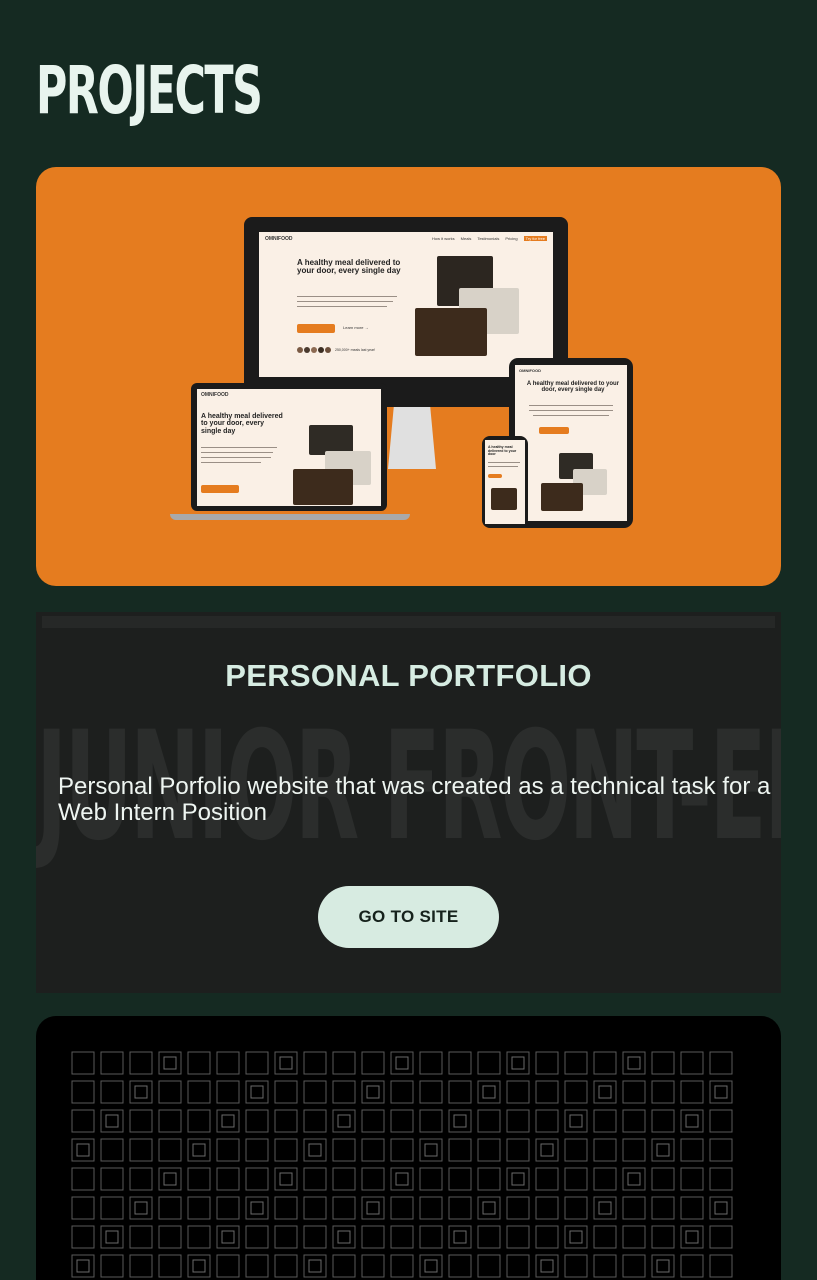  I want to click on laptop-base, so click(290, 517).